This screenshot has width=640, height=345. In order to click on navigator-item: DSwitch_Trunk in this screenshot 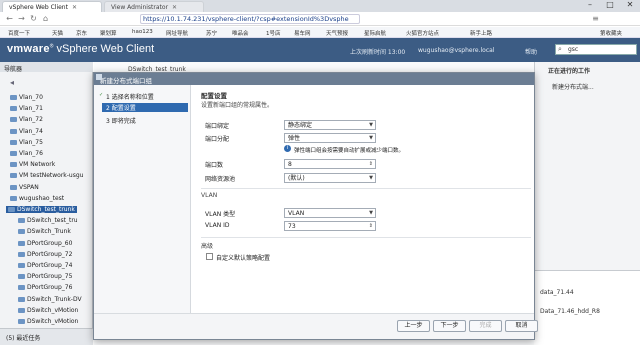, I will do `click(44, 231)`.